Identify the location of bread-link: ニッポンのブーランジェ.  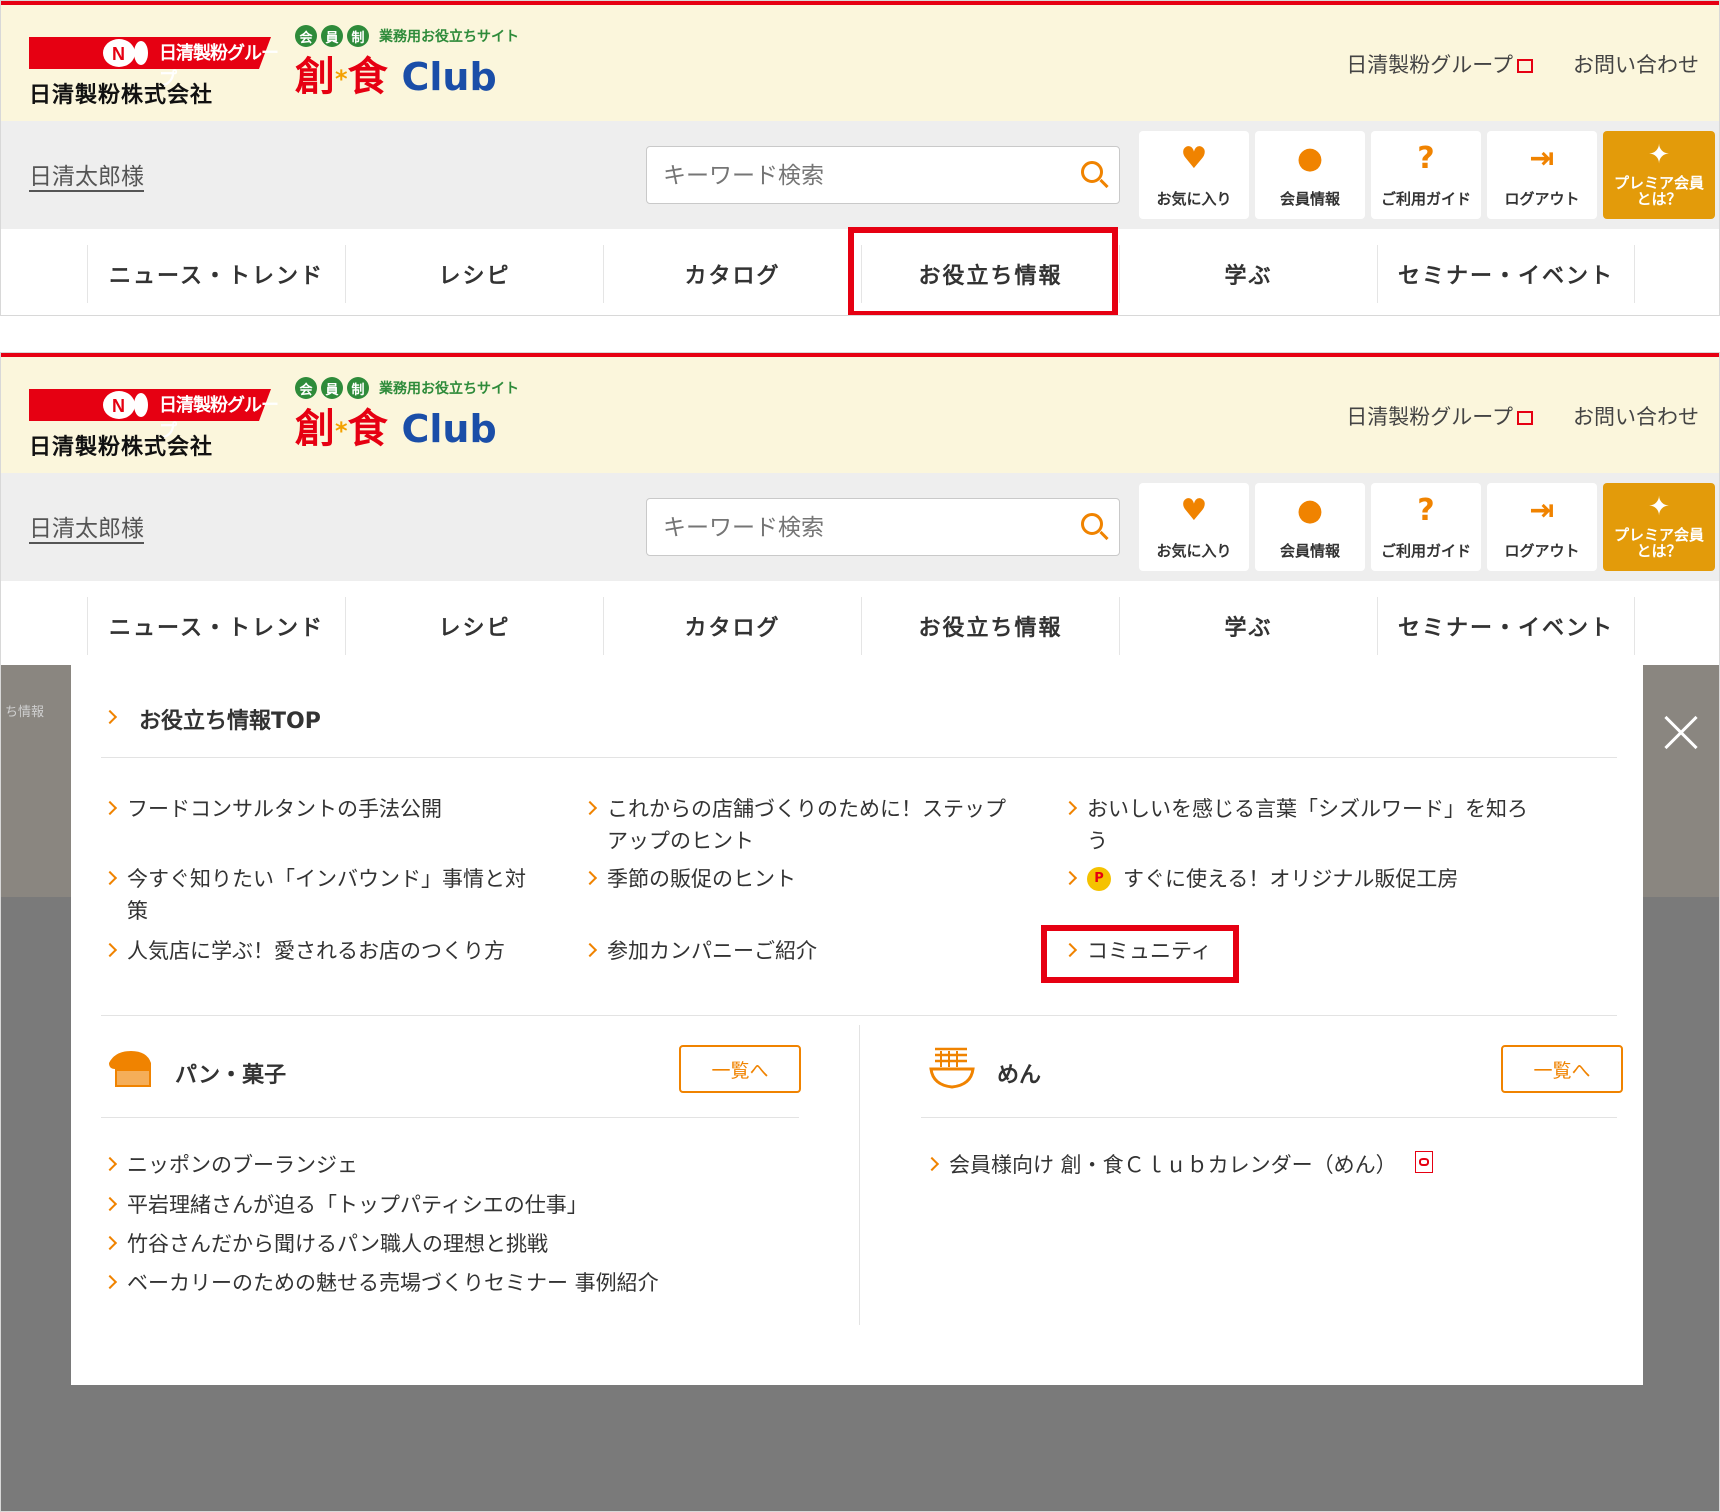
(230, 1165).